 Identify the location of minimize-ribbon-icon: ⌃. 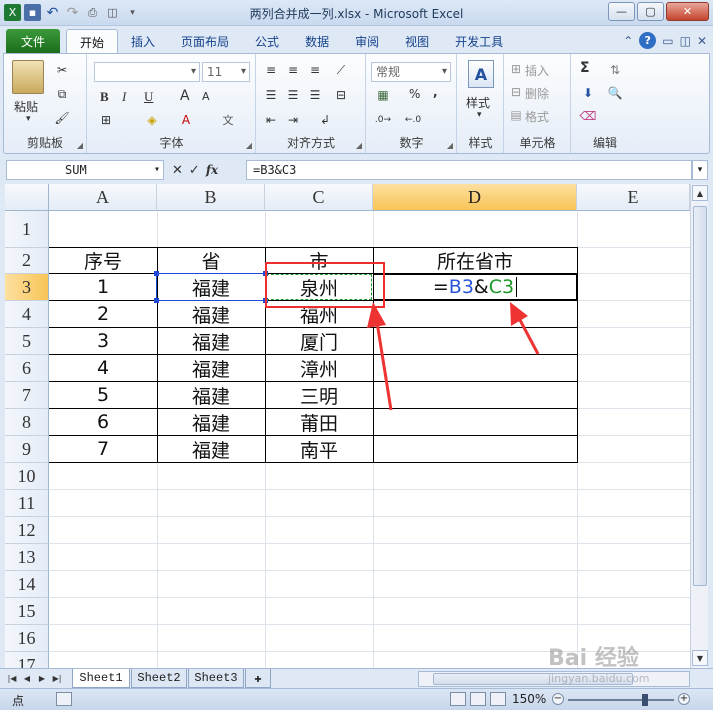
(628, 41).